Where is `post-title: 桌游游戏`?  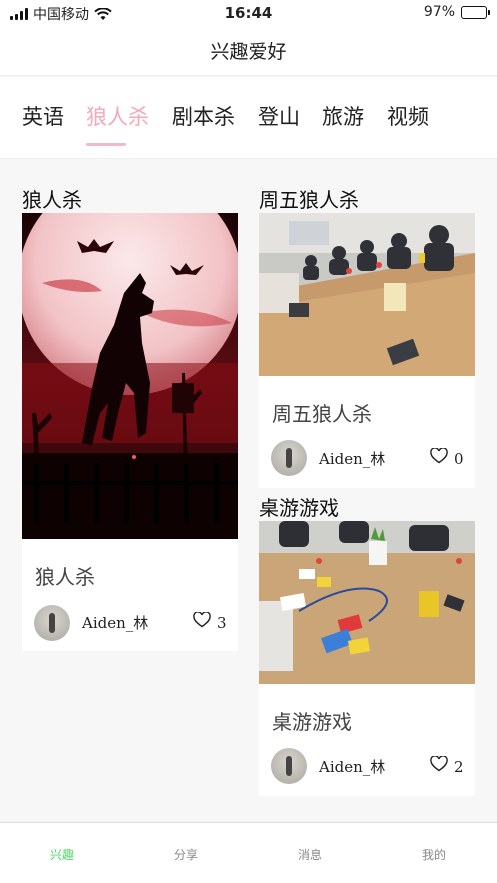
post-title: 桌游游戏 is located at coordinates (299, 508).